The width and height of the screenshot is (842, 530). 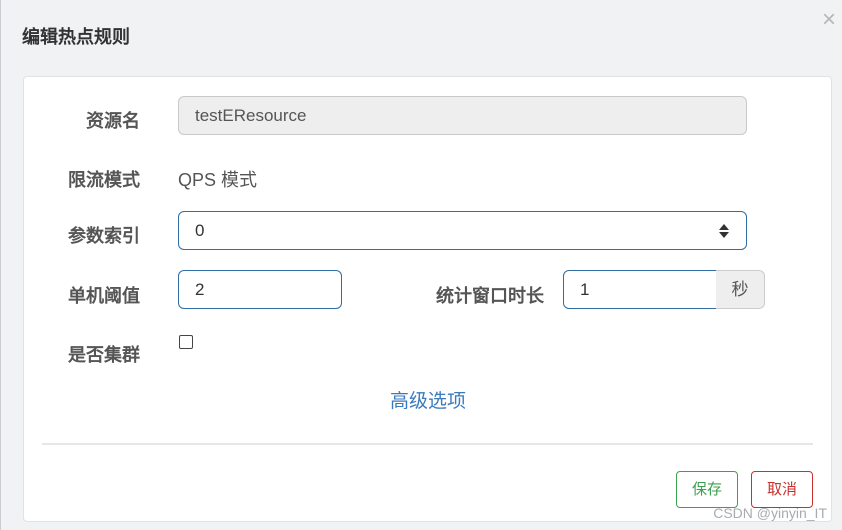 I want to click on param-index-input: 0, so click(x=462, y=230).